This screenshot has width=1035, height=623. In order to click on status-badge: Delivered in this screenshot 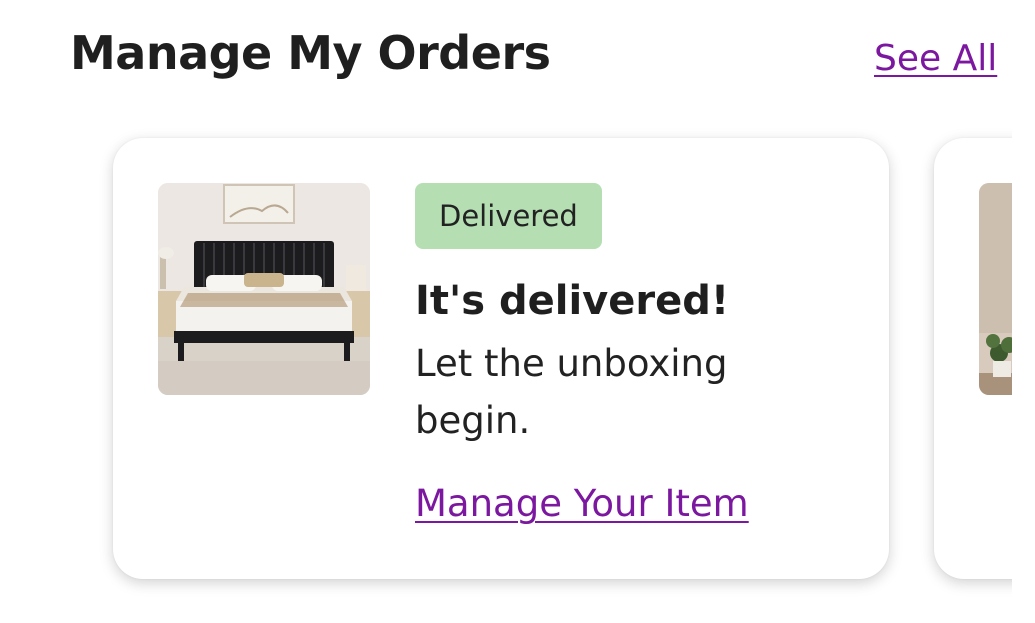, I will do `click(508, 216)`.